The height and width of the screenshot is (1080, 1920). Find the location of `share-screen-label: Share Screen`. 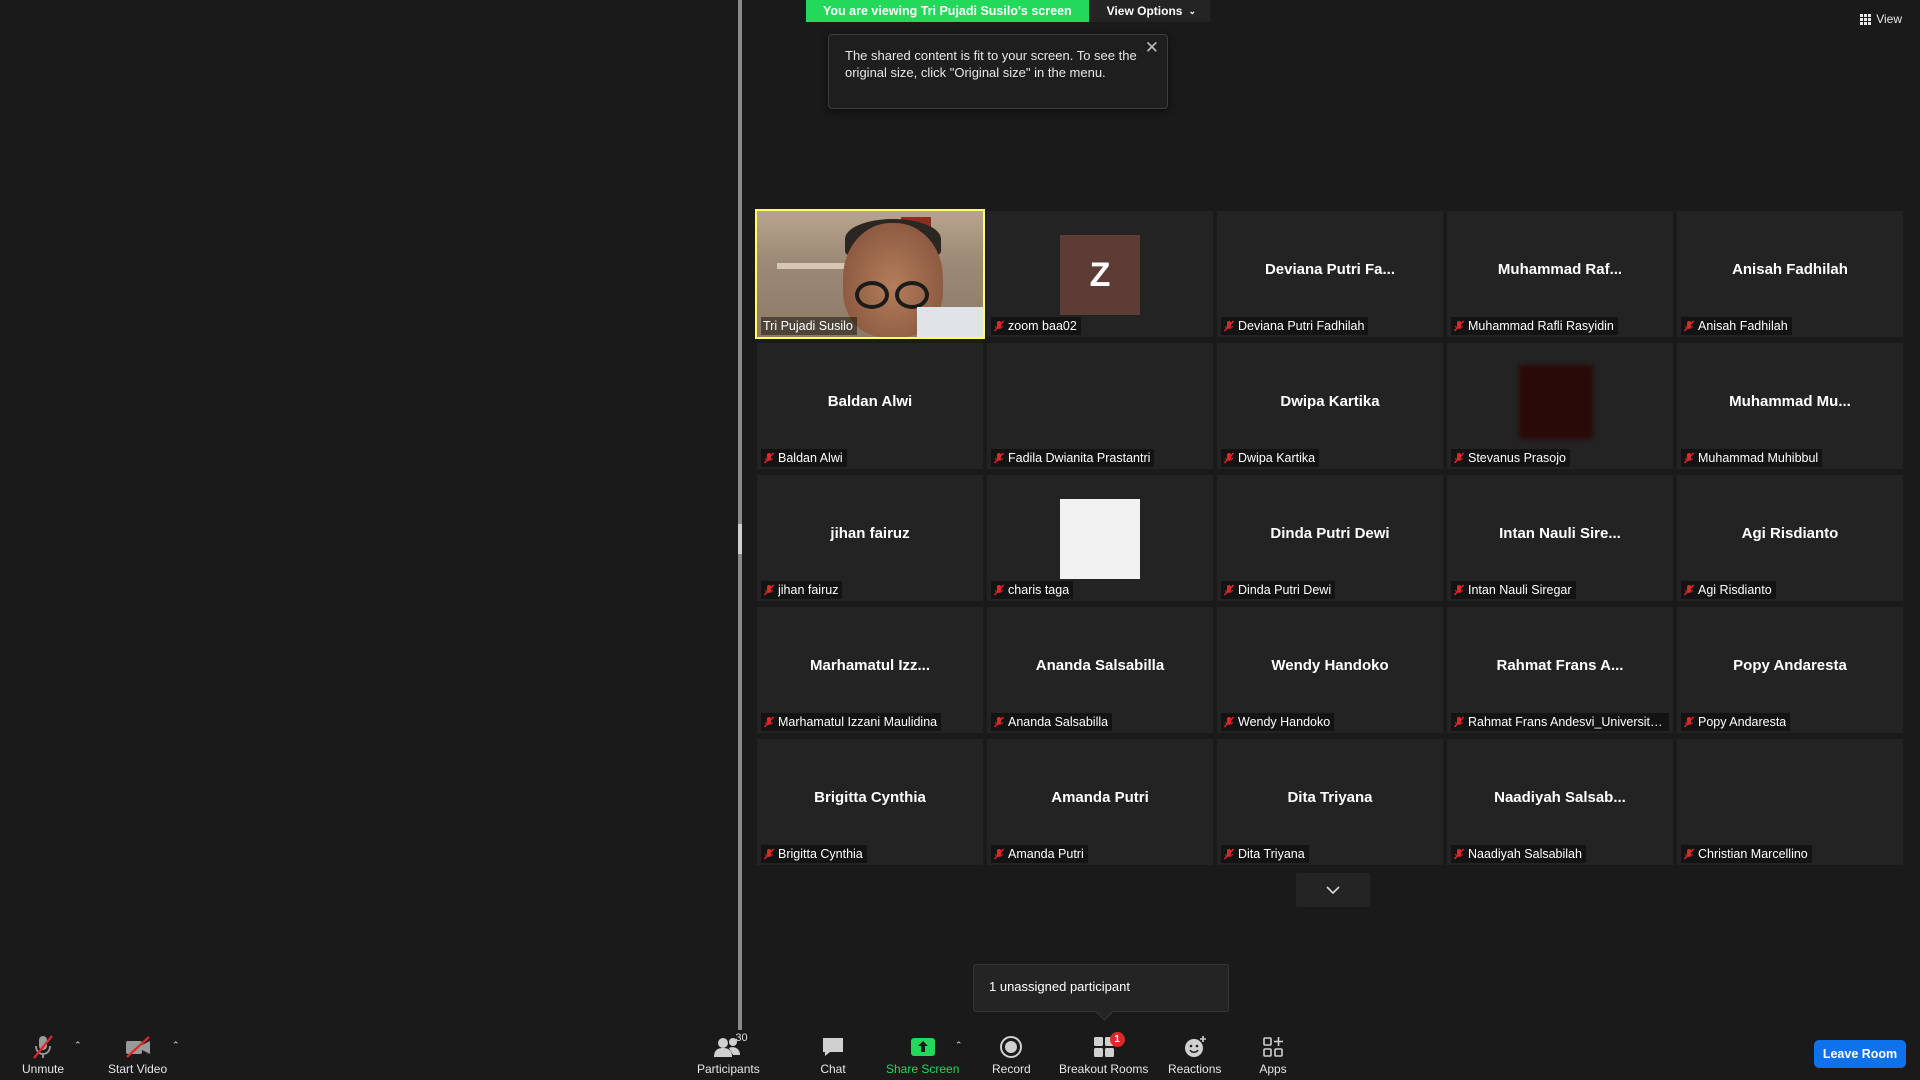

share-screen-label: Share Screen is located at coordinates (923, 1069).